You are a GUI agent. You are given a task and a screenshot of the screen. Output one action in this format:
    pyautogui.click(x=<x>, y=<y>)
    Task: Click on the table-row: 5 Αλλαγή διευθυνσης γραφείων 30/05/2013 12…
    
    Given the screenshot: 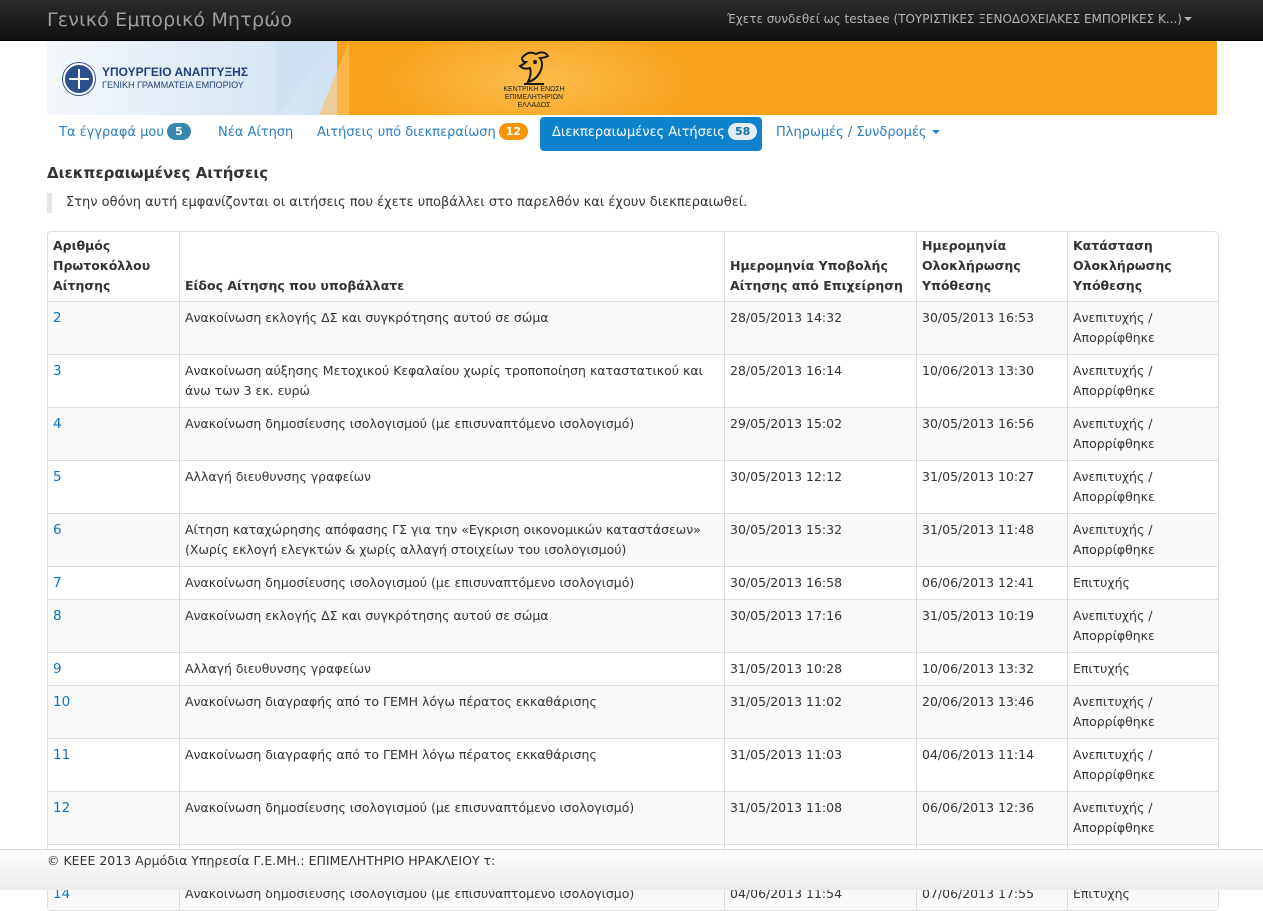 What is the action you would take?
    pyautogui.click(x=633, y=486)
    